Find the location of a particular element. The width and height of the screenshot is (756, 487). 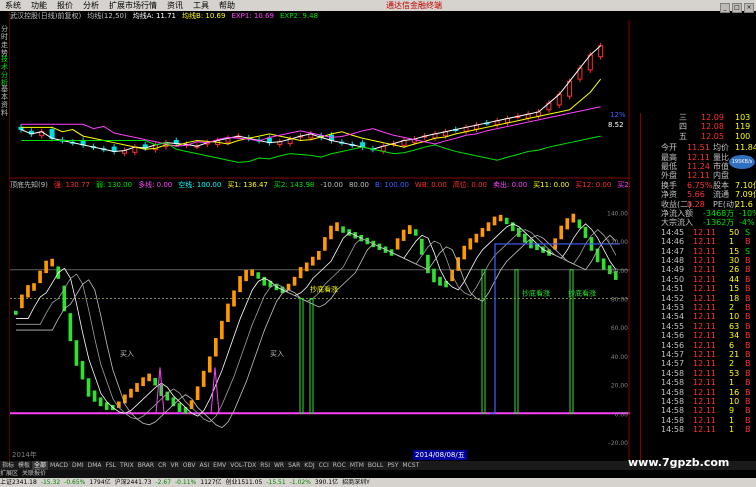

tick-volume: 18 is located at coordinates (734, 298).